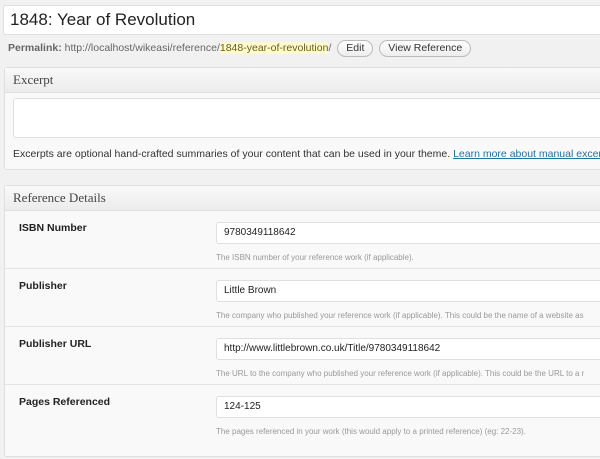 The width and height of the screenshot is (600, 459). What do you see at coordinates (65, 402) in the screenshot?
I see `pages-referenced-label: Pages Referenced` at bounding box center [65, 402].